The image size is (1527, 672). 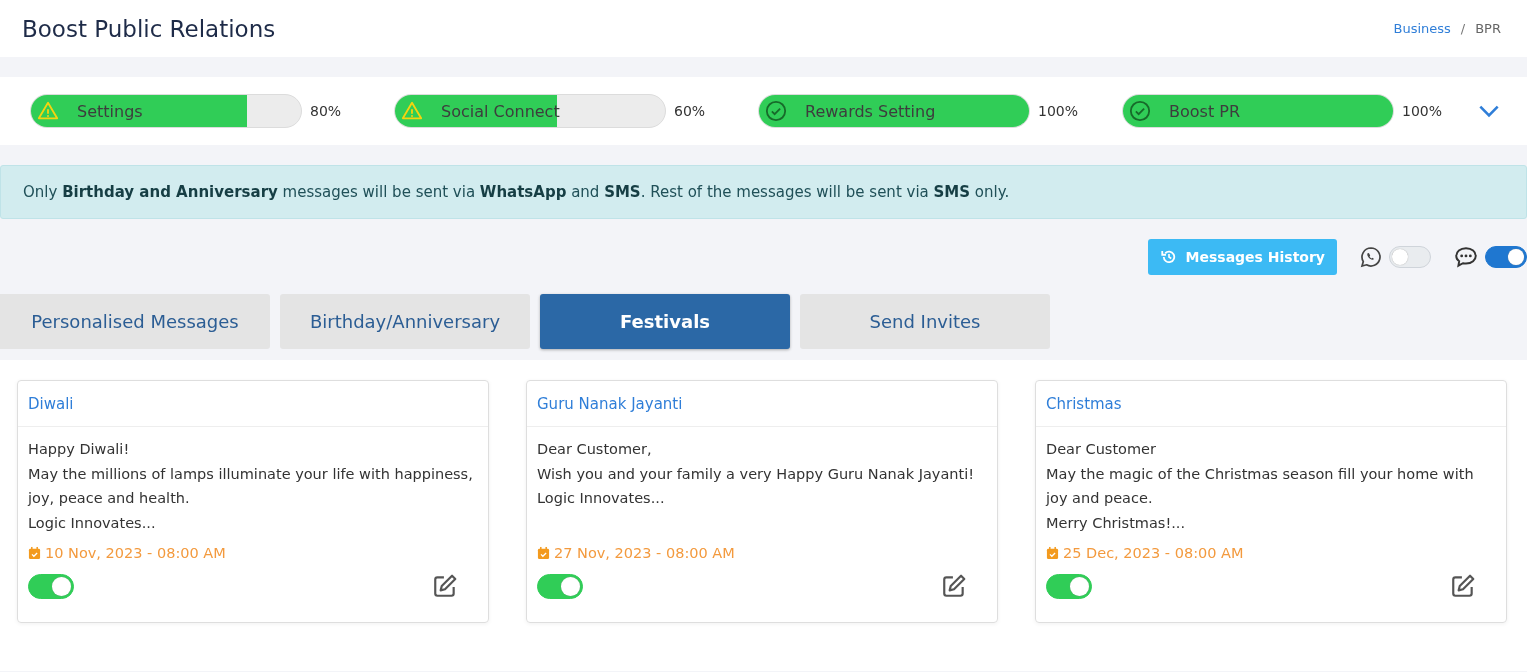 I want to click on tab: Festivals, so click(x=665, y=321).